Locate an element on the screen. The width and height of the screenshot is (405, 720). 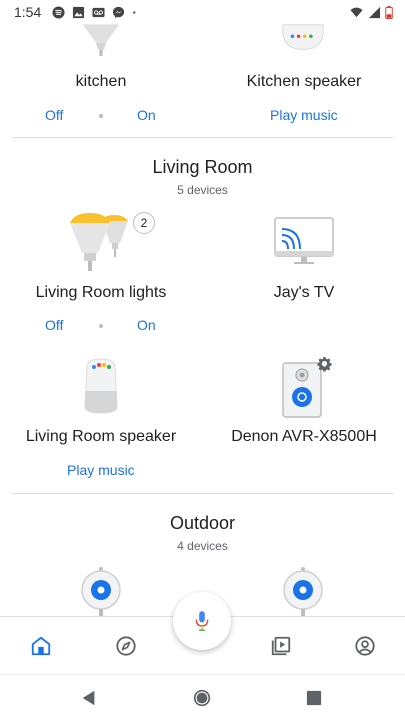
nav-explore-button is located at coordinates (126, 646).